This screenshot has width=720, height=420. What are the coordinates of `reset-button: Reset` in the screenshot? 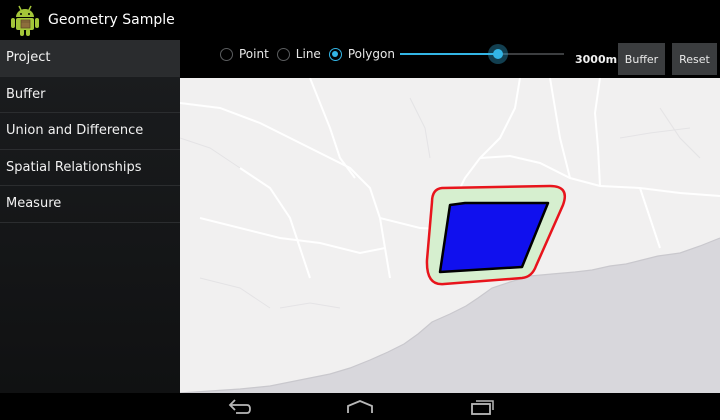 It's located at (694, 59).